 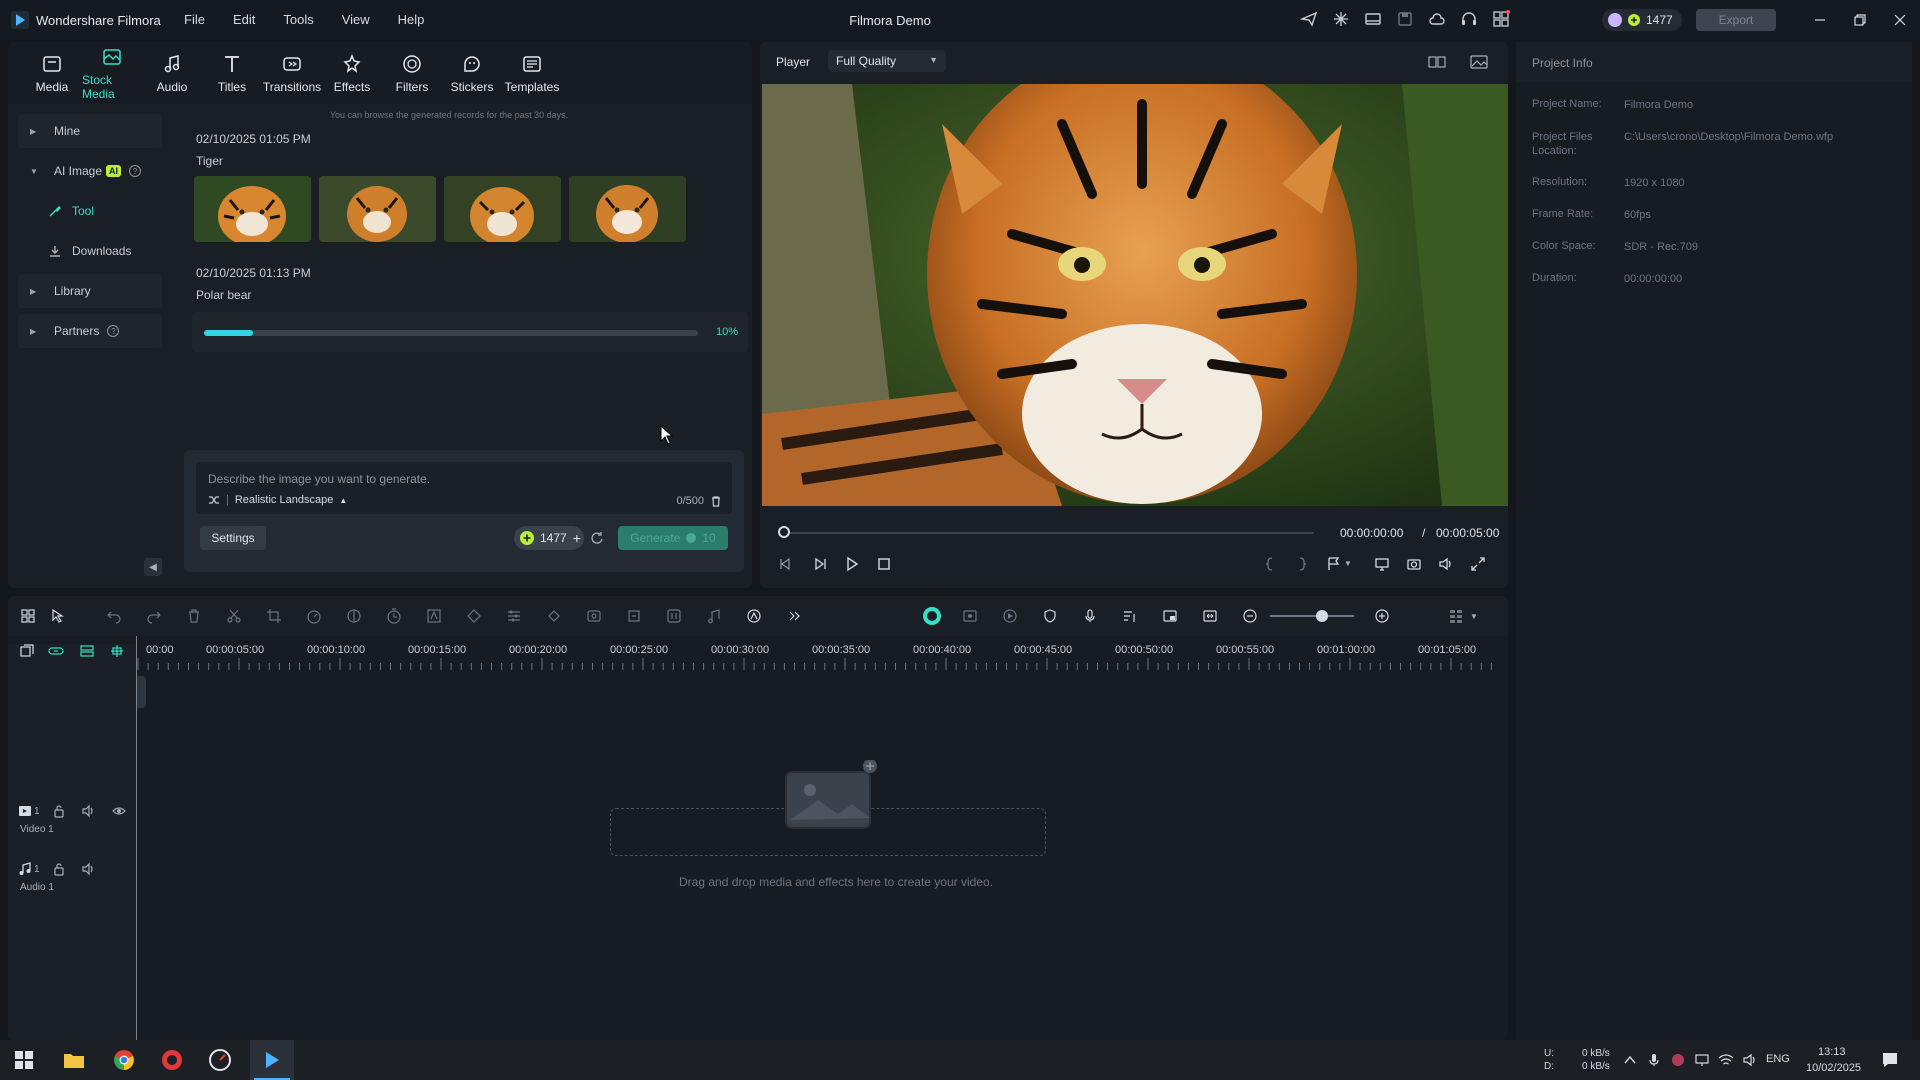 I want to click on zoom-out-icon, so click(x=1250, y=616).